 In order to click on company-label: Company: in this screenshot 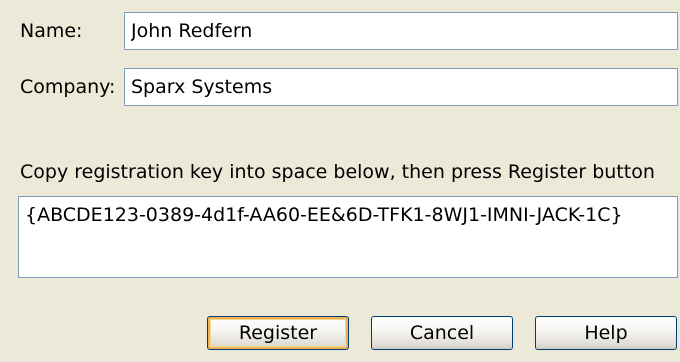, I will do `click(68, 87)`.